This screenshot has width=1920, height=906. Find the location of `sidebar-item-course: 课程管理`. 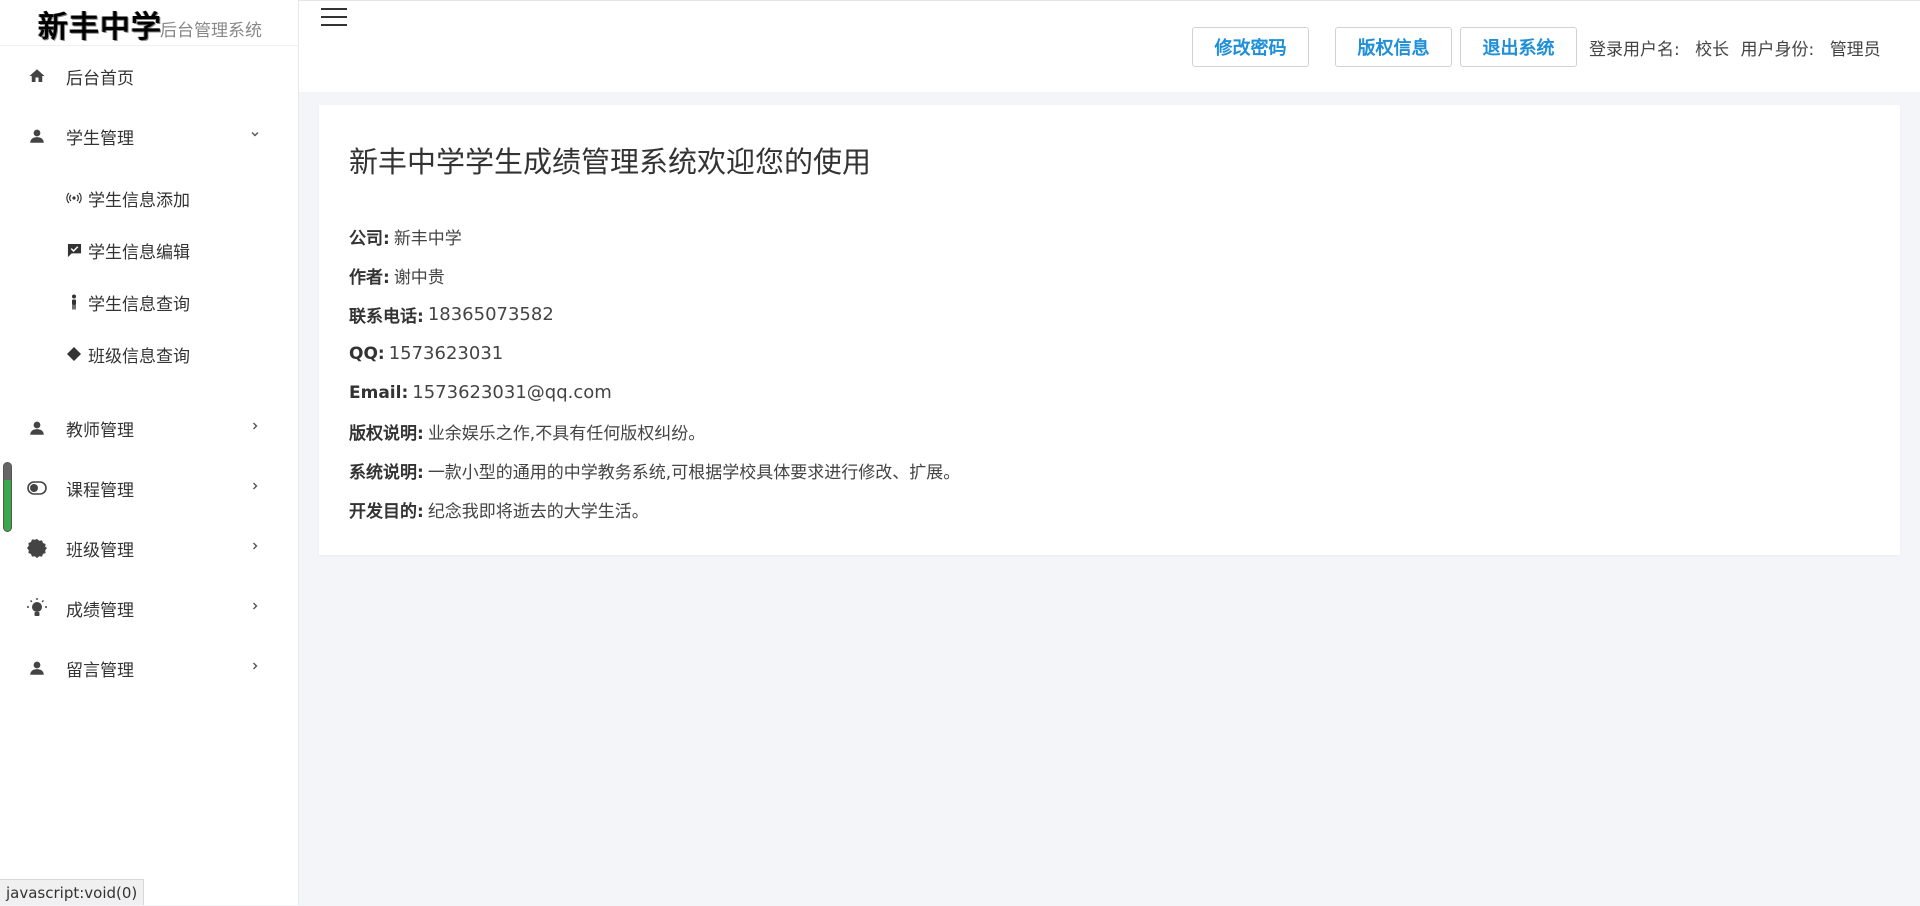

sidebar-item-course: 课程管理 is located at coordinates (149, 488).